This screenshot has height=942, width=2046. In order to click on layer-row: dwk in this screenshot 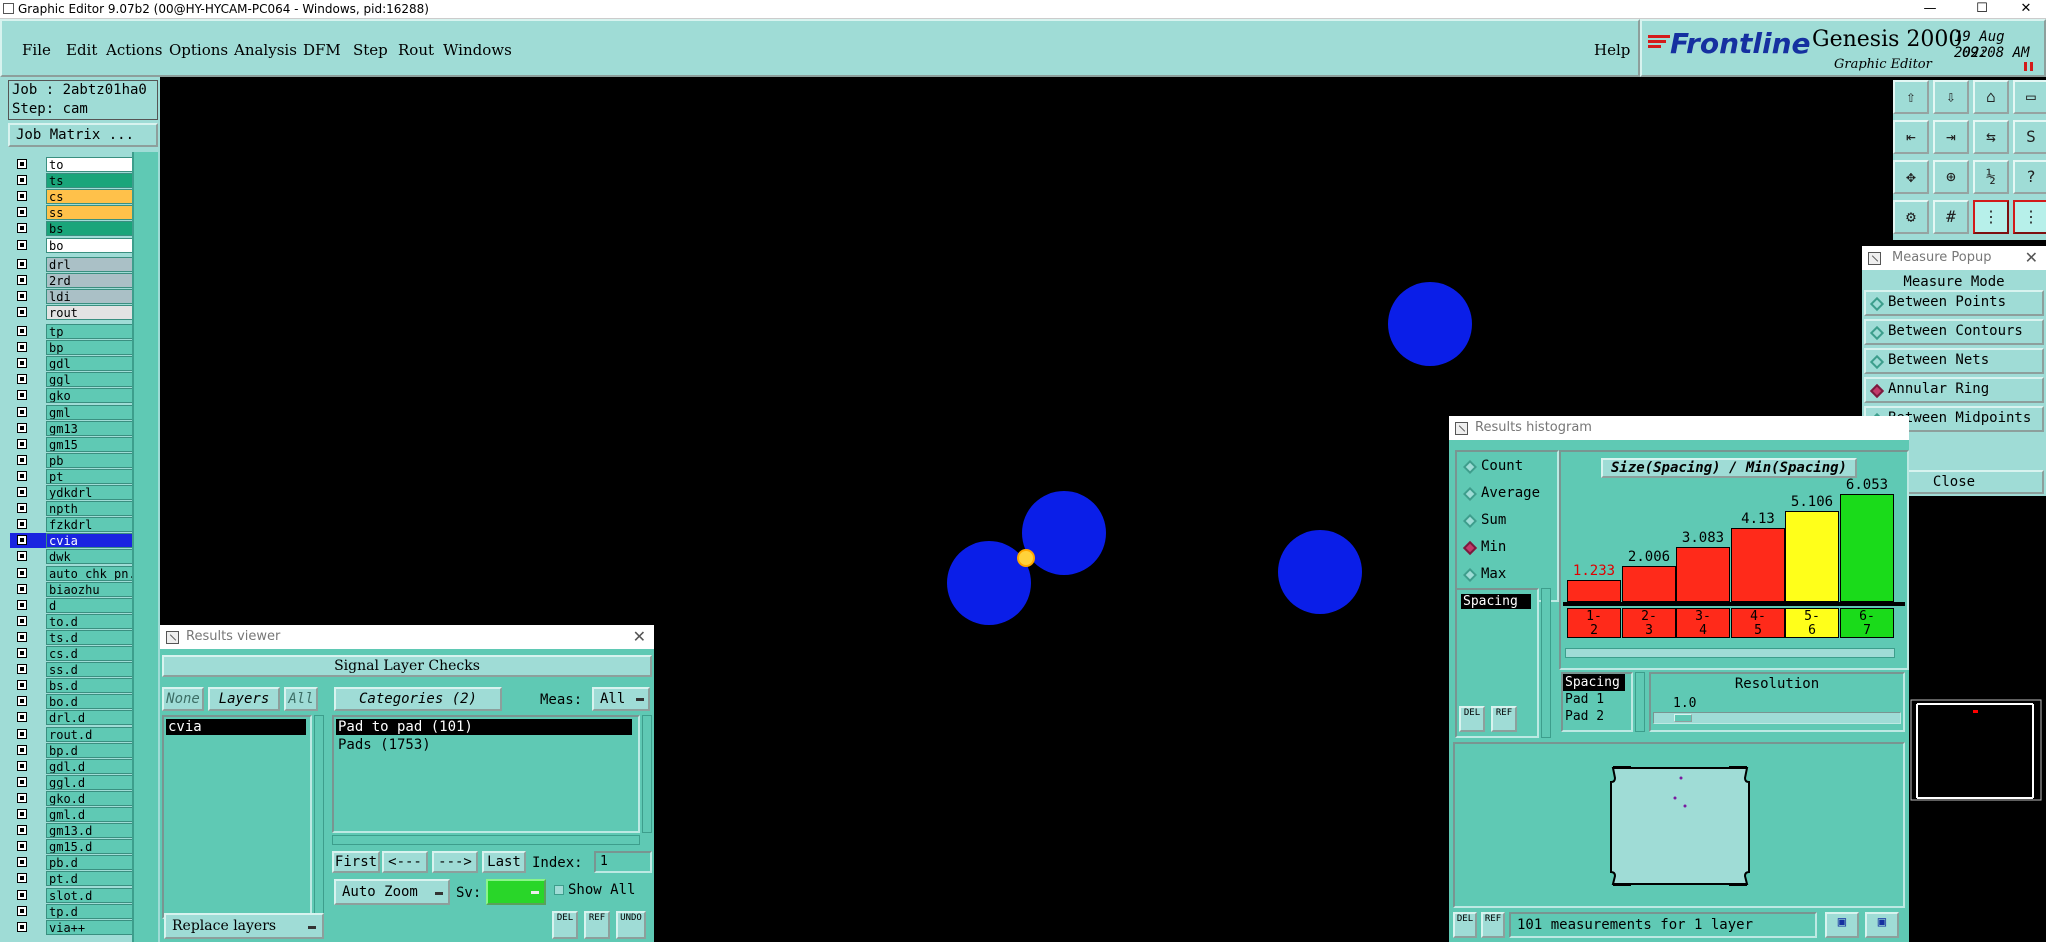, I will do `click(74, 557)`.